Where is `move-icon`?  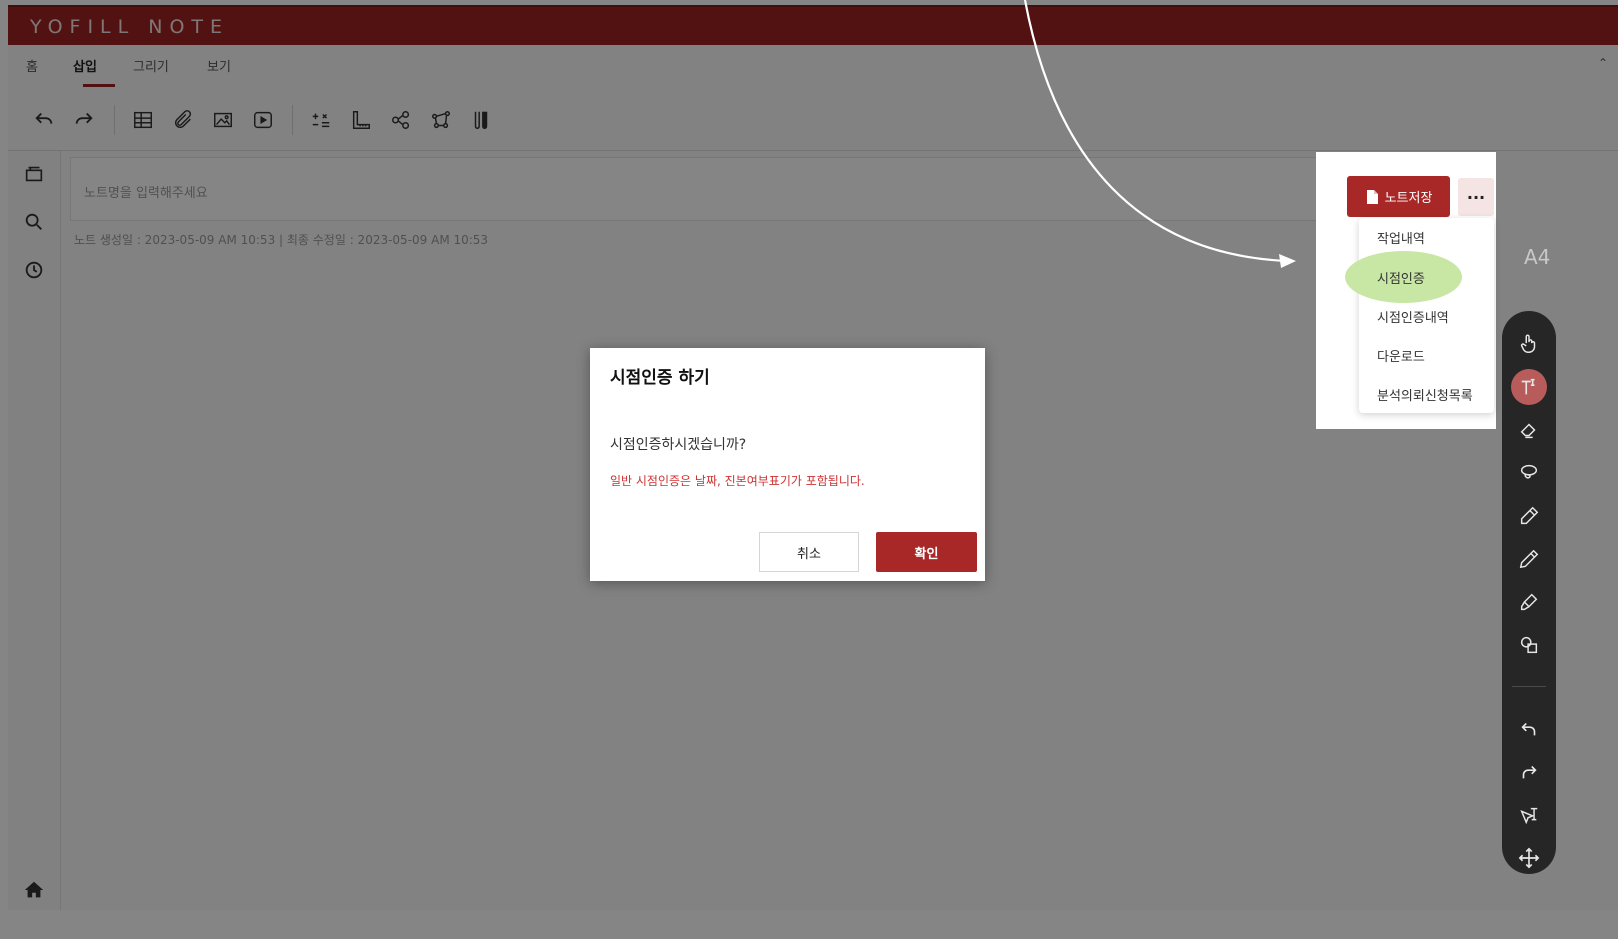 move-icon is located at coordinates (1529, 858).